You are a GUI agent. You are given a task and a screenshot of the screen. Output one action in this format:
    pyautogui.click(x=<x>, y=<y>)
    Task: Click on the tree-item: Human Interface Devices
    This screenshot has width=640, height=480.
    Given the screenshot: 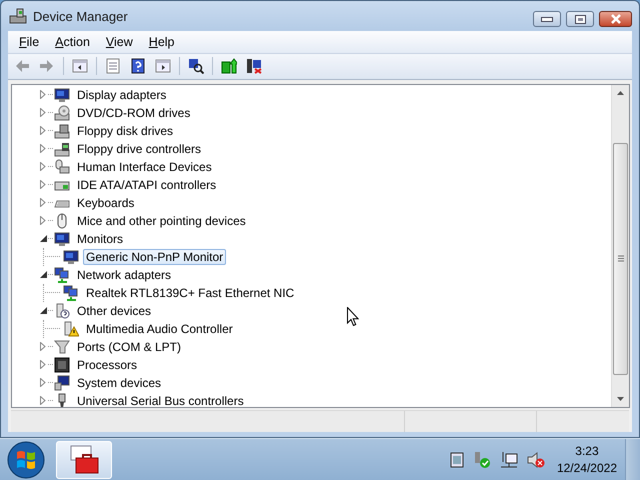 What is the action you would take?
    pyautogui.click(x=144, y=166)
    